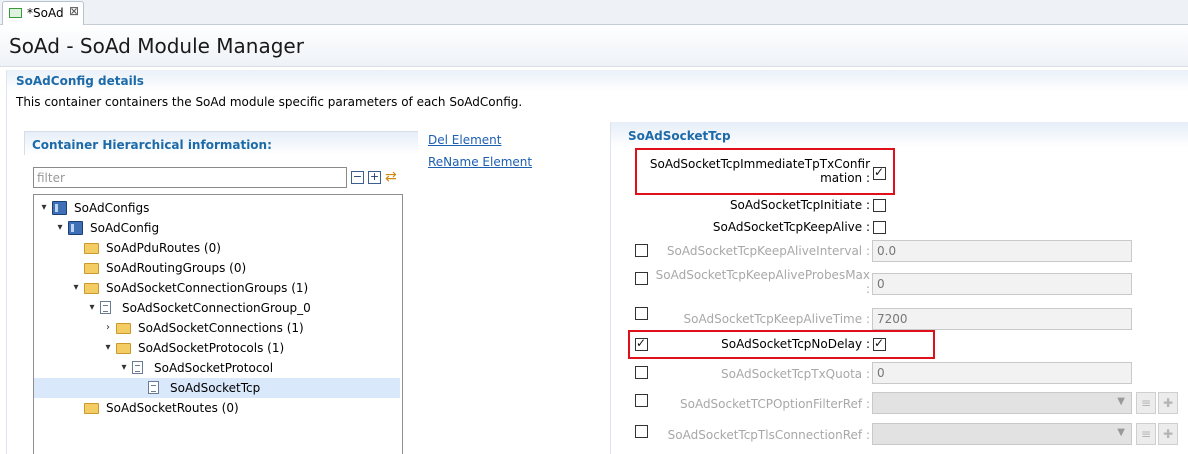  What do you see at coordinates (1002, 319) in the screenshot?
I see `keepalive-time-field: 7200` at bounding box center [1002, 319].